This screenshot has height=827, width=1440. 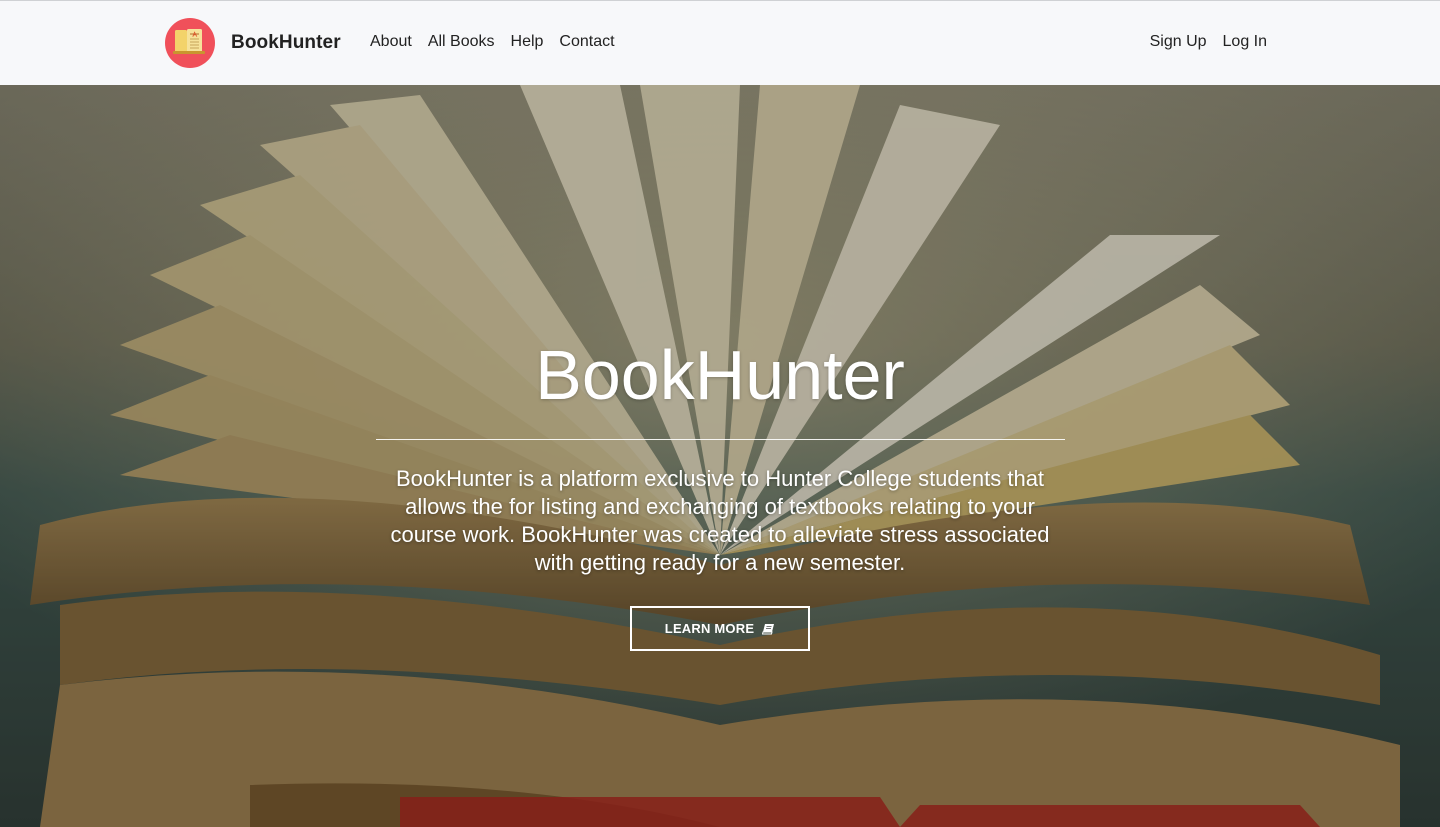 What do you see at coordinates (720, 375) in the screenshot?
I see `hero-title: BookHunter` at bounding box center [720, 375].